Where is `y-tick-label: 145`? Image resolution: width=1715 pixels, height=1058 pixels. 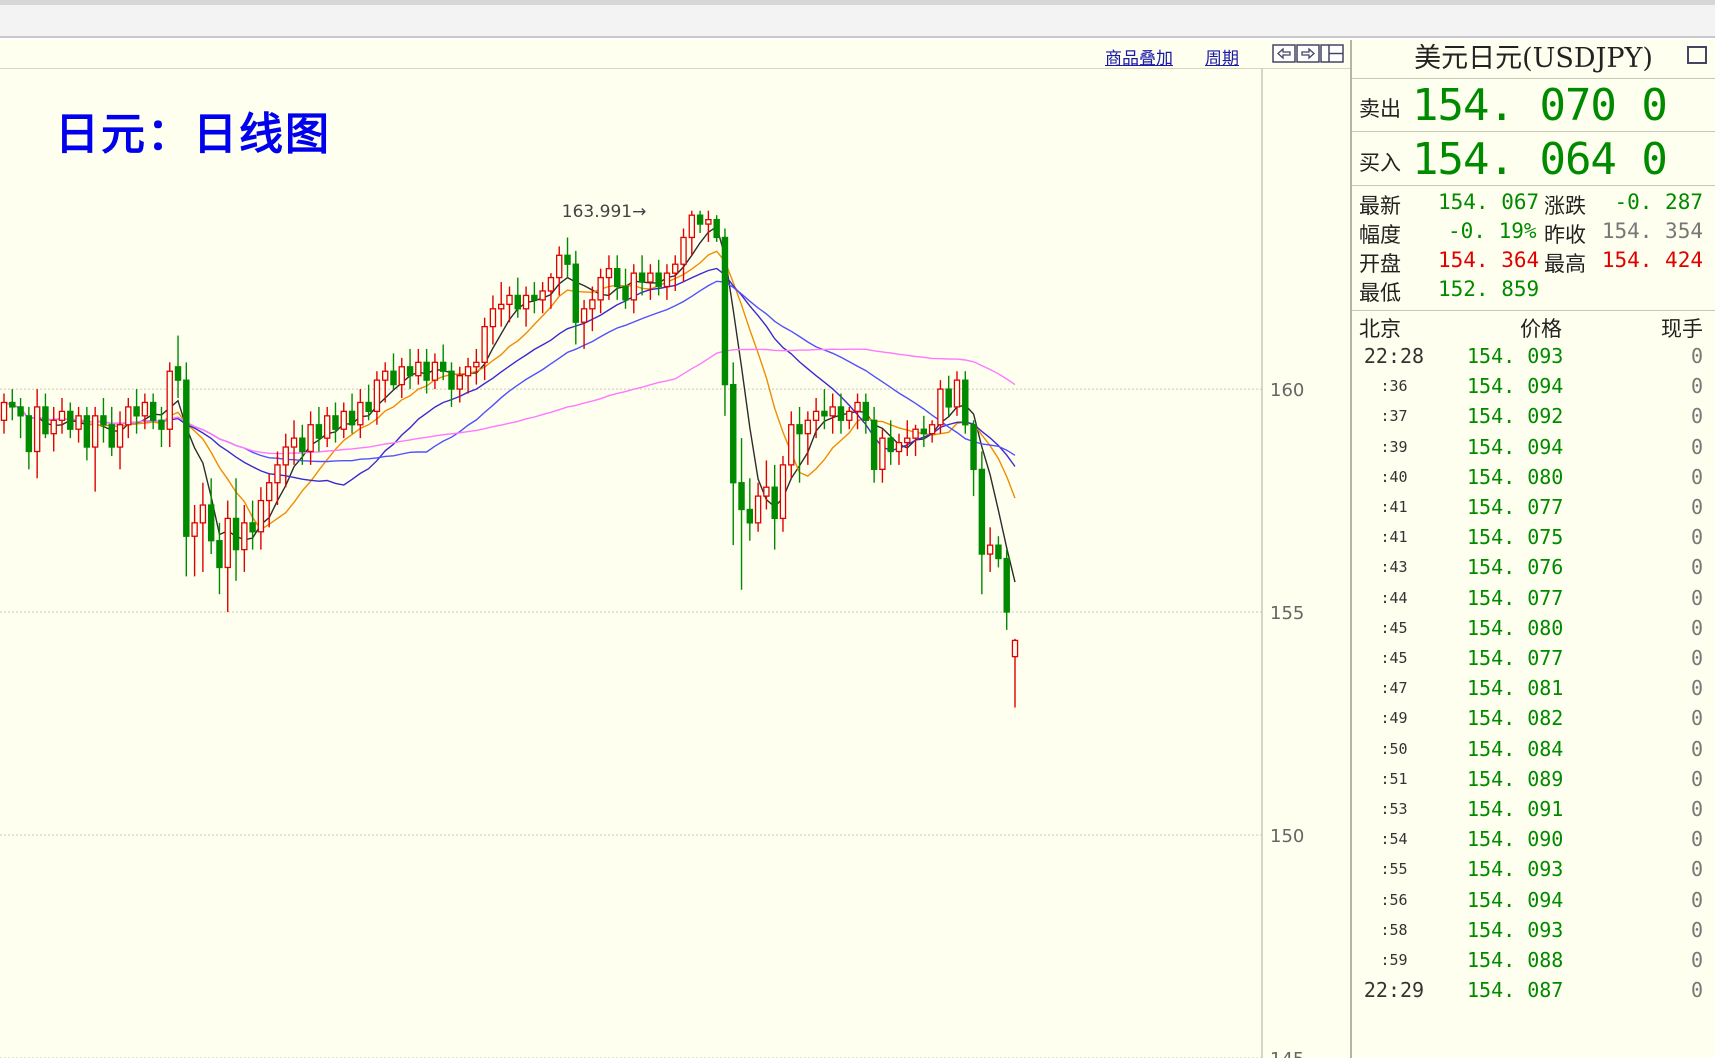
y-tick-label: 145 is located at coordinates (1287, 1053).